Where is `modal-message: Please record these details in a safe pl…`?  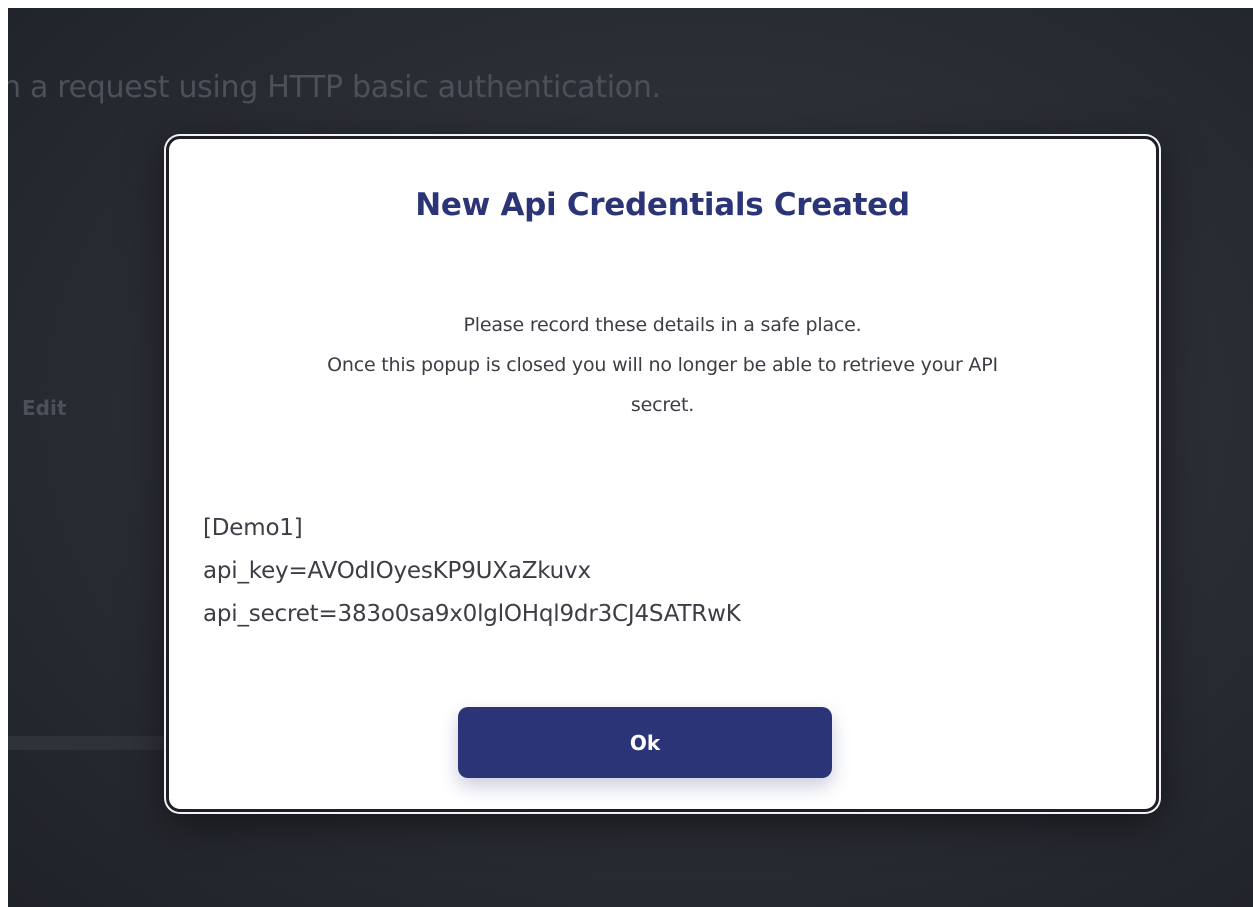
modal-message: Please record these details in a safe pl… is located at coordinates (662, 365).